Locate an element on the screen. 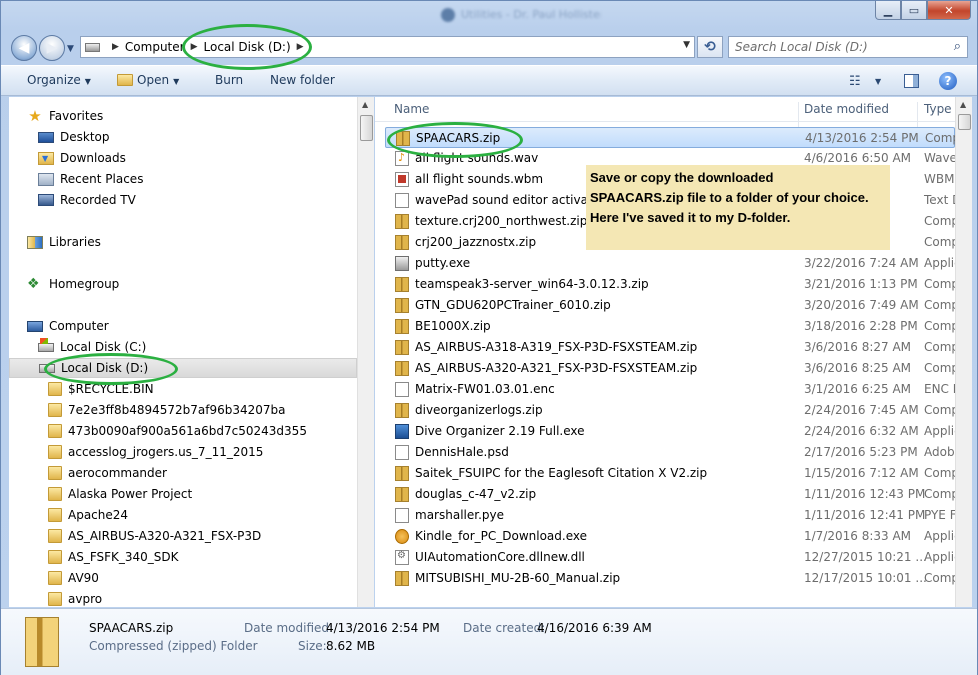 Image resolution: width=978 pixels, height=675 pixels. file-name: SPAACARS.zip is located at coordinates (458, 138).